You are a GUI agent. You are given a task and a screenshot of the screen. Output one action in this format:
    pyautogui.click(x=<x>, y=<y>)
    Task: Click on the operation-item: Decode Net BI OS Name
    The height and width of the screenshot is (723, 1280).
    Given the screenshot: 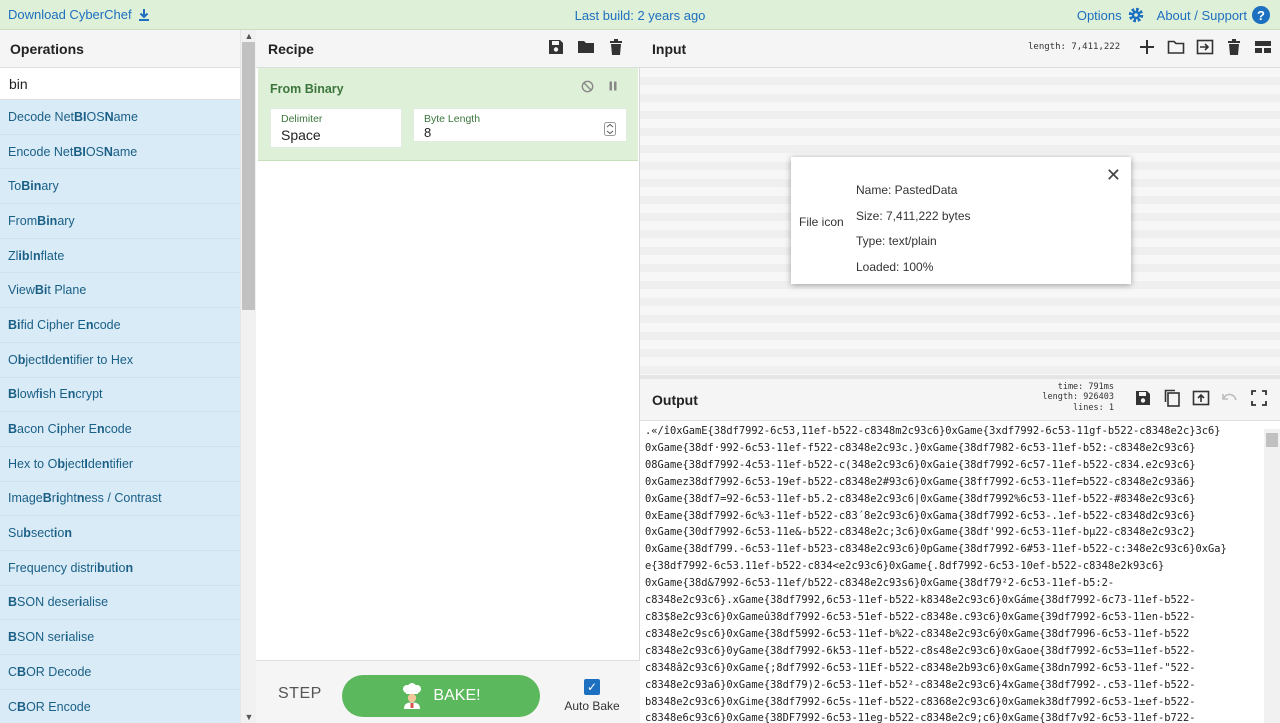 What is the action you would take?
    pyautogui.click(x=120, y=117)
    